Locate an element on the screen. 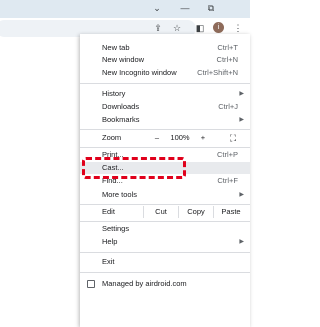  menu-item-downloads: Downloads Ctrl+J is located at coordinates (165, 107).